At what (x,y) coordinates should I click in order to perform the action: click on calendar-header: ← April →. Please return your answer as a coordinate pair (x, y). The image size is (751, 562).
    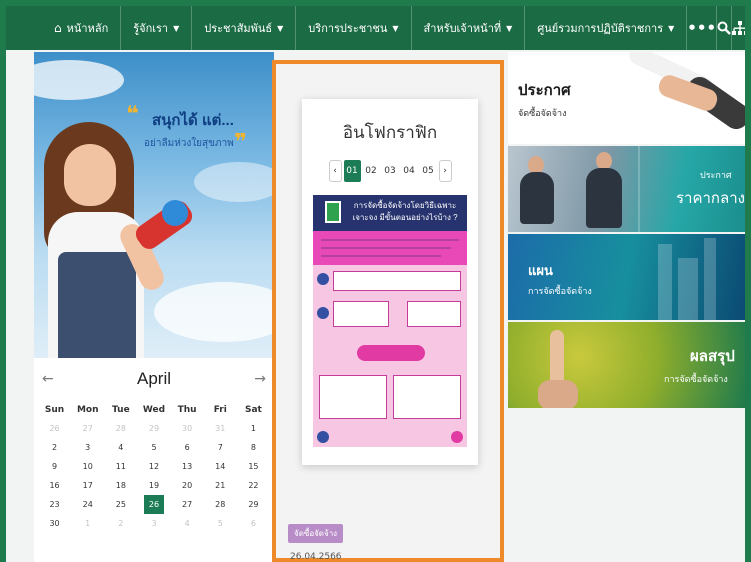
    Looking at the image, I should click on (154, 379).